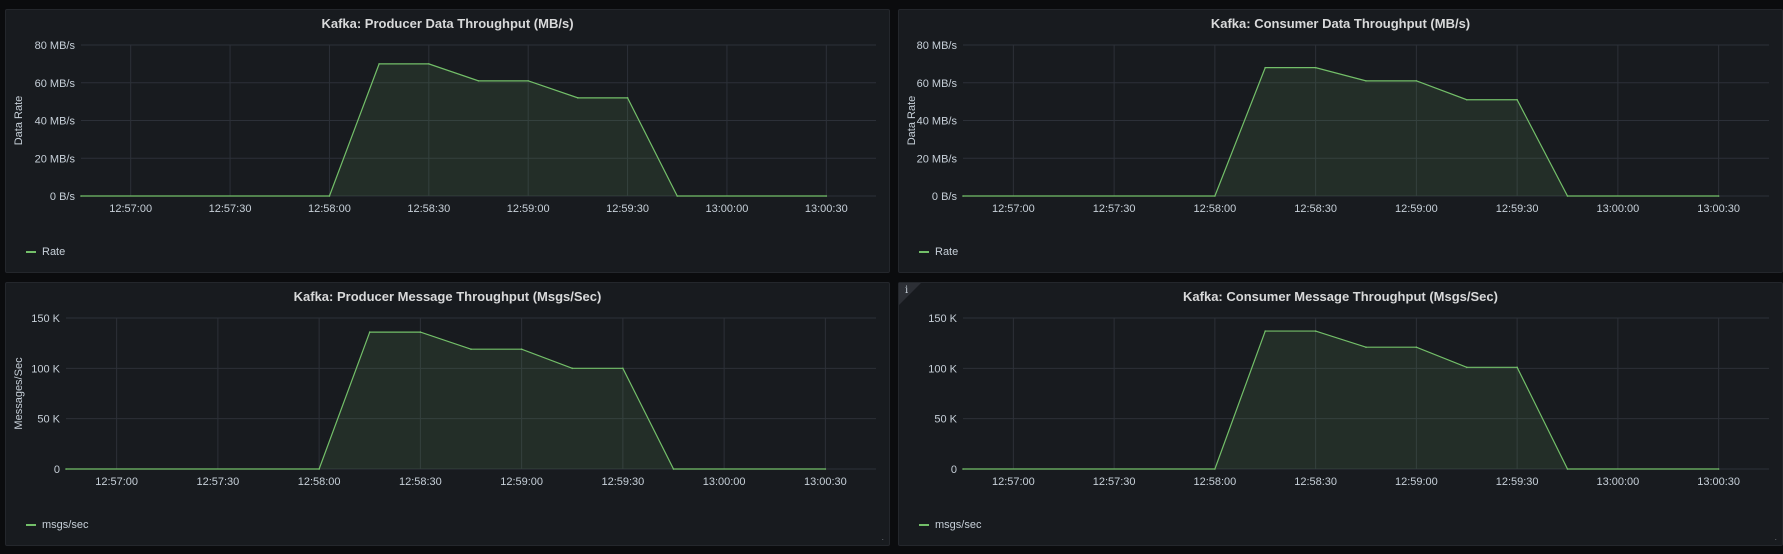  I want to click on y-tick-label: 0 B/s, so click(945, 197).